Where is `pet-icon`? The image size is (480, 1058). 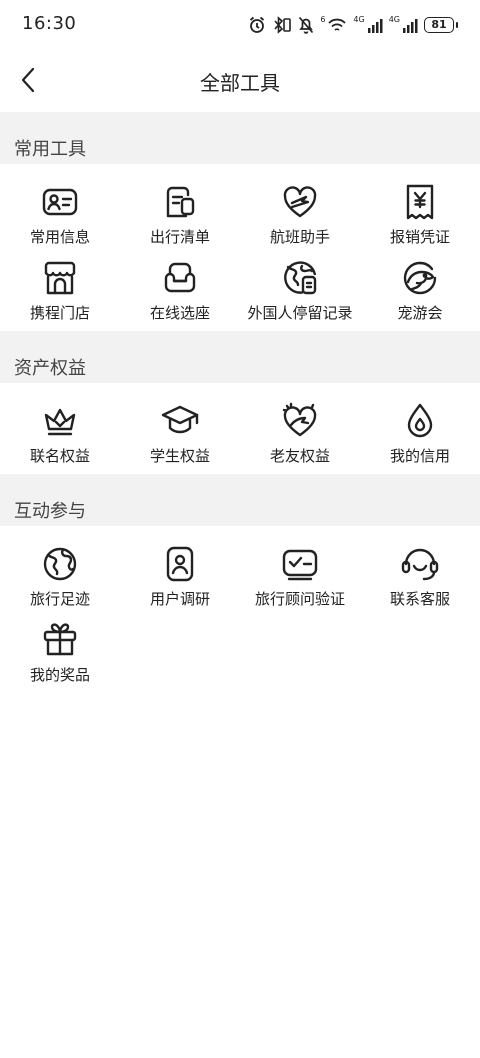 pet-icon is located at coordinates (420, 278).